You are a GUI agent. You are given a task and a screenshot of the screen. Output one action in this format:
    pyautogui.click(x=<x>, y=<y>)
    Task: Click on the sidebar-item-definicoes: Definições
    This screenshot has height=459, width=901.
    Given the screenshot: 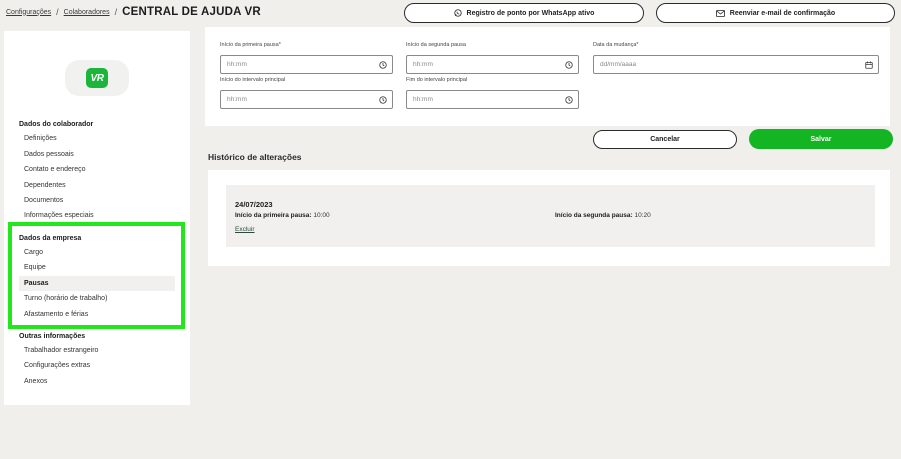 What is the action you would take?
    pyautogui.click(x=97, y=138)
    